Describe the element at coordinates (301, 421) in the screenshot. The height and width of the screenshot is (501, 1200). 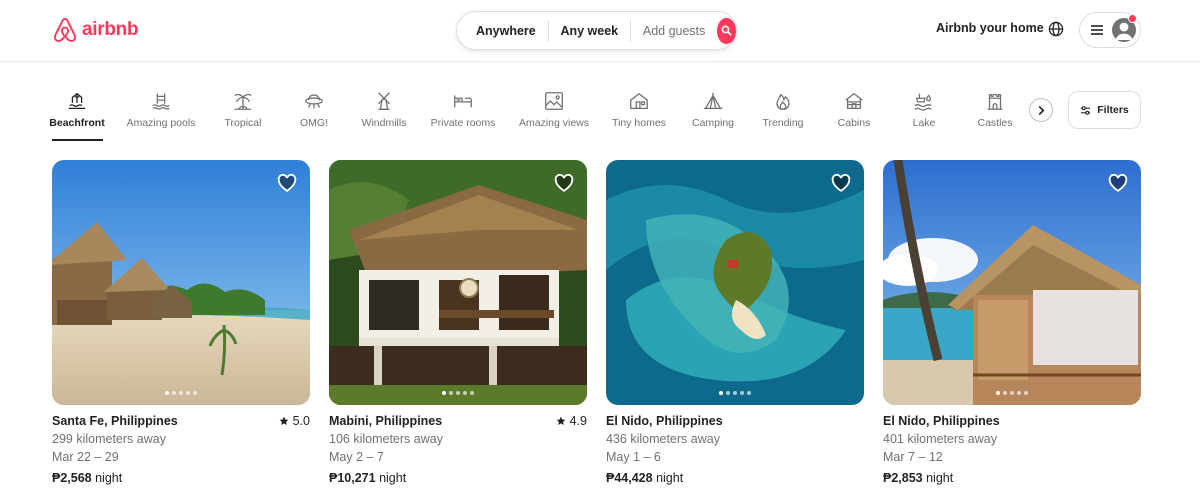
I see `rating-value: 5.0` at that location.